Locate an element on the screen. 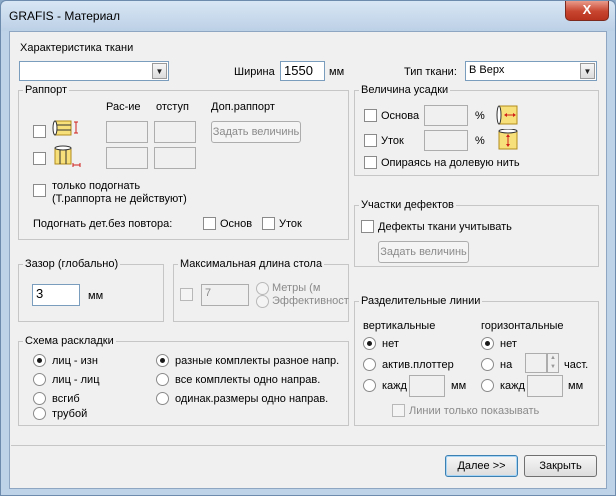 This screenshot has width=616, height=496. rapport-horizontal-checkbox is located at coordinates (39, 158).